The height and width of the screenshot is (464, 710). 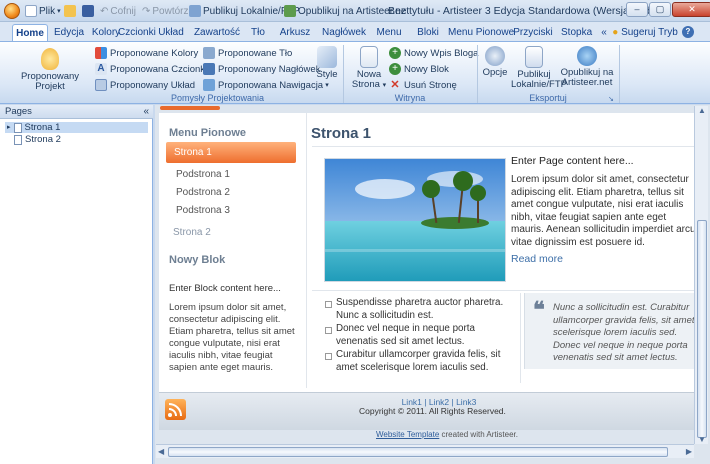 What do you see at coordinates (88, 11) in the screenshot?
I see `save-icon` at bounding box center [88, 11].